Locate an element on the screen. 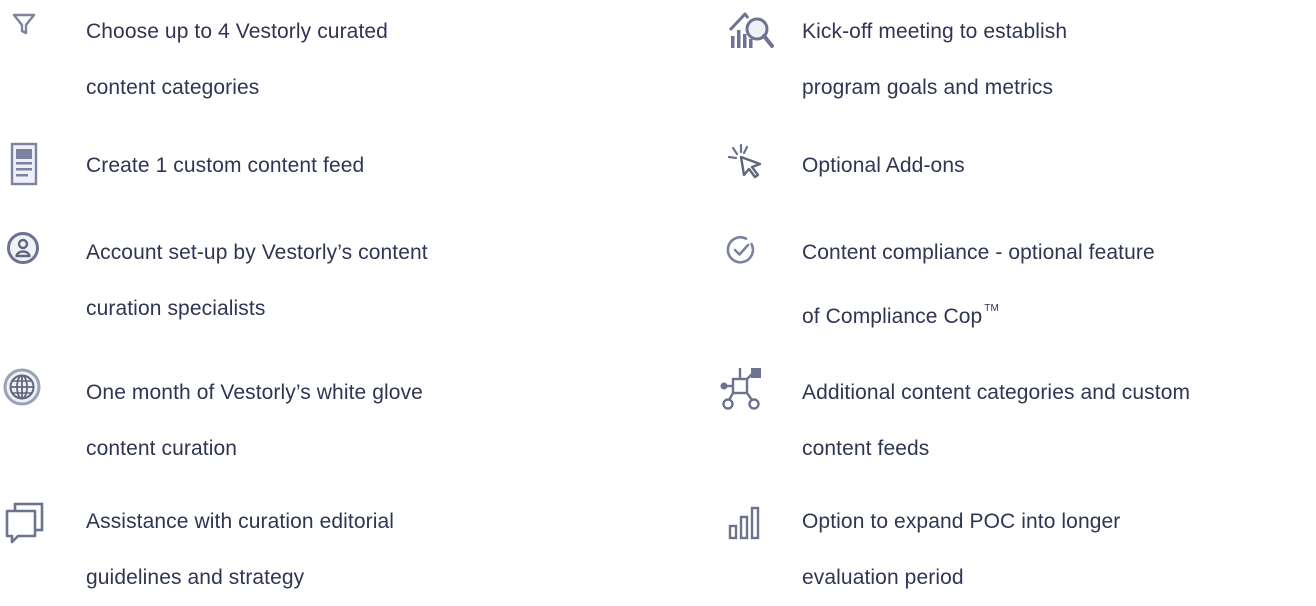 This screenshot has width=1316, height=606. list-item-text: Create 1 custom content feed is located at coordinates (225, 165).